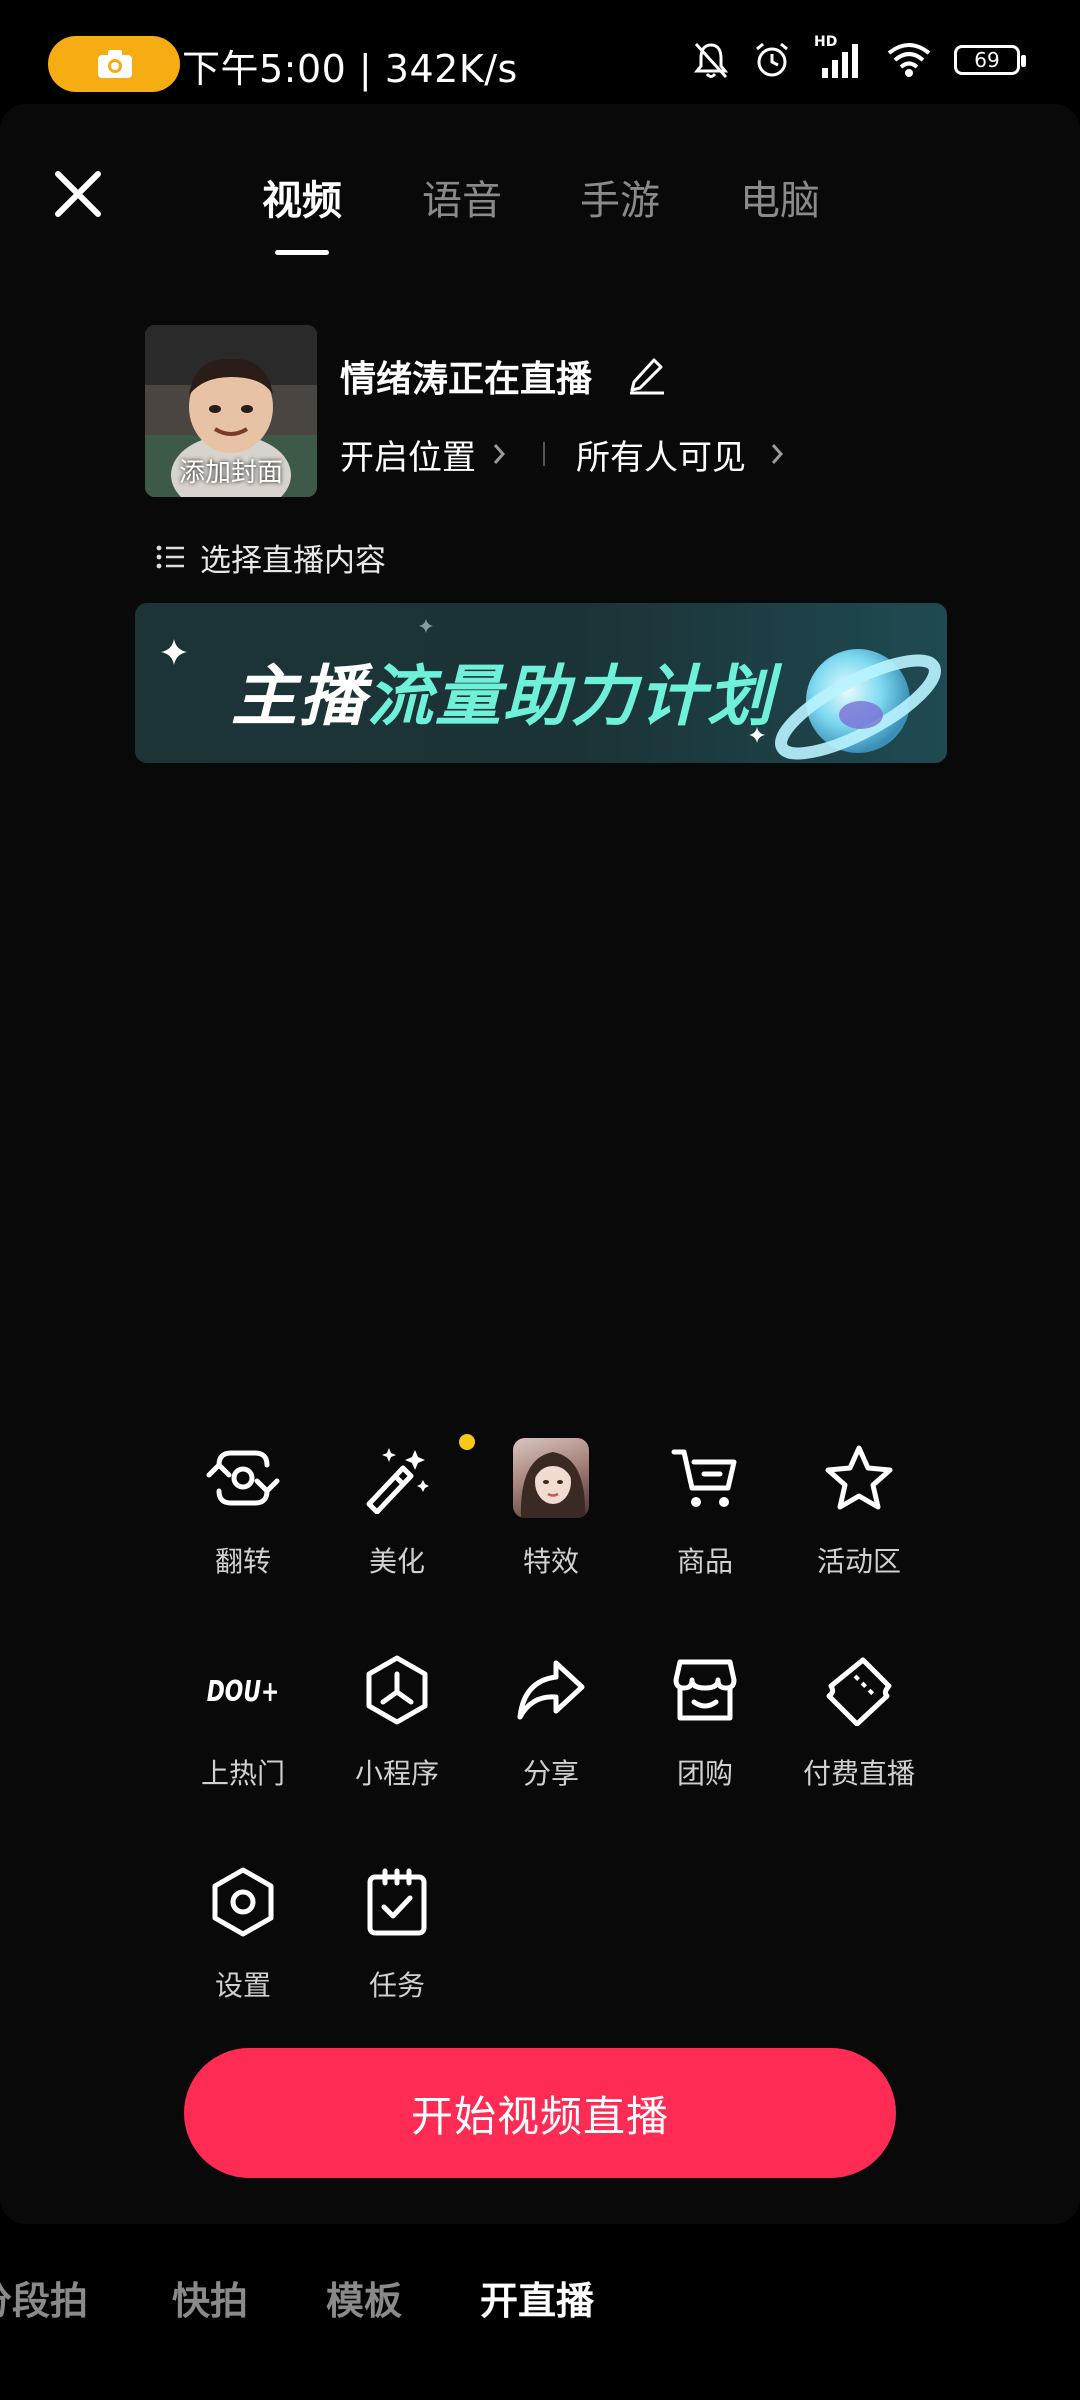  What do you see at coordinates (646, 374) in the screenshot?
I see `edit-pencil-icon` at bounding box center [646, 374].